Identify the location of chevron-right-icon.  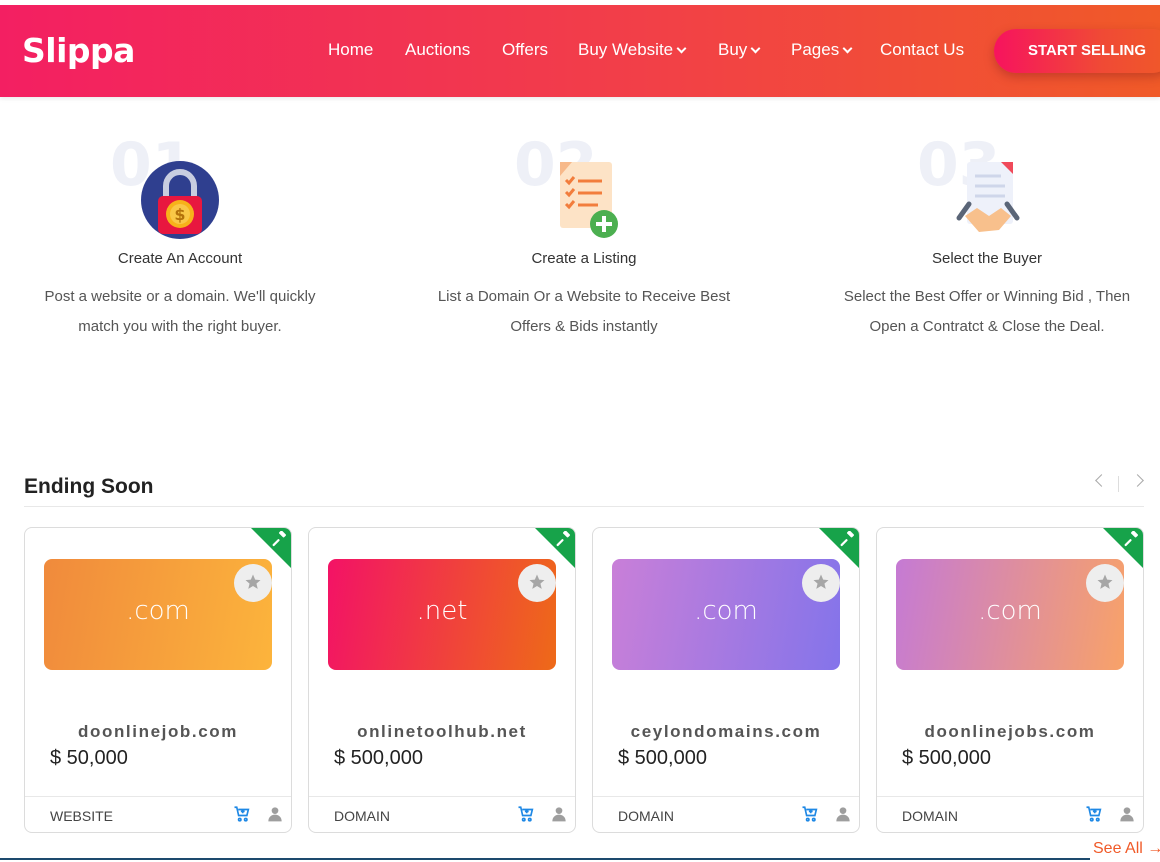
(1137, 480).